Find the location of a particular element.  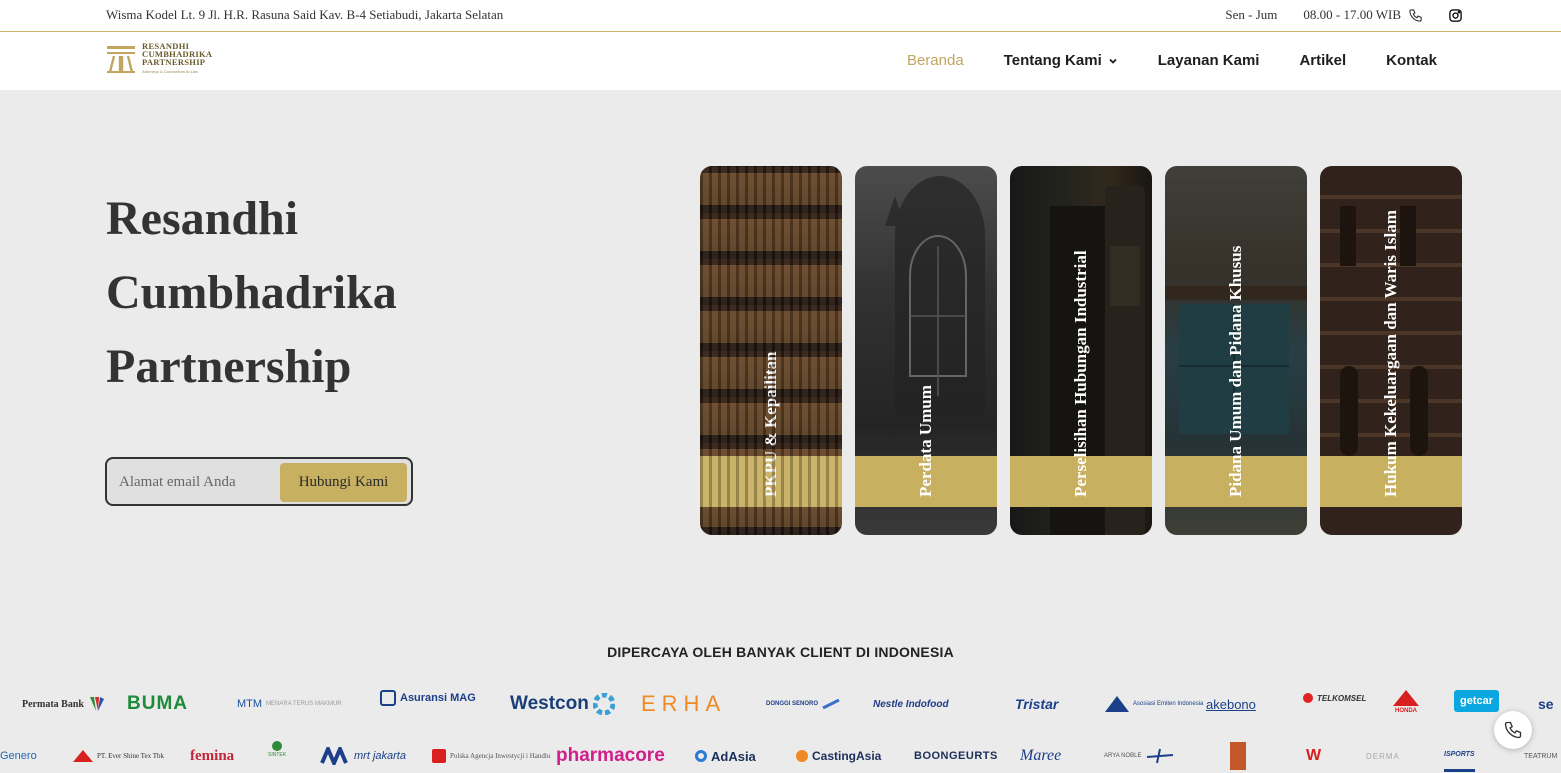

hero-title-line-2: Cumbhadrika is located at coordinates (251, 292).